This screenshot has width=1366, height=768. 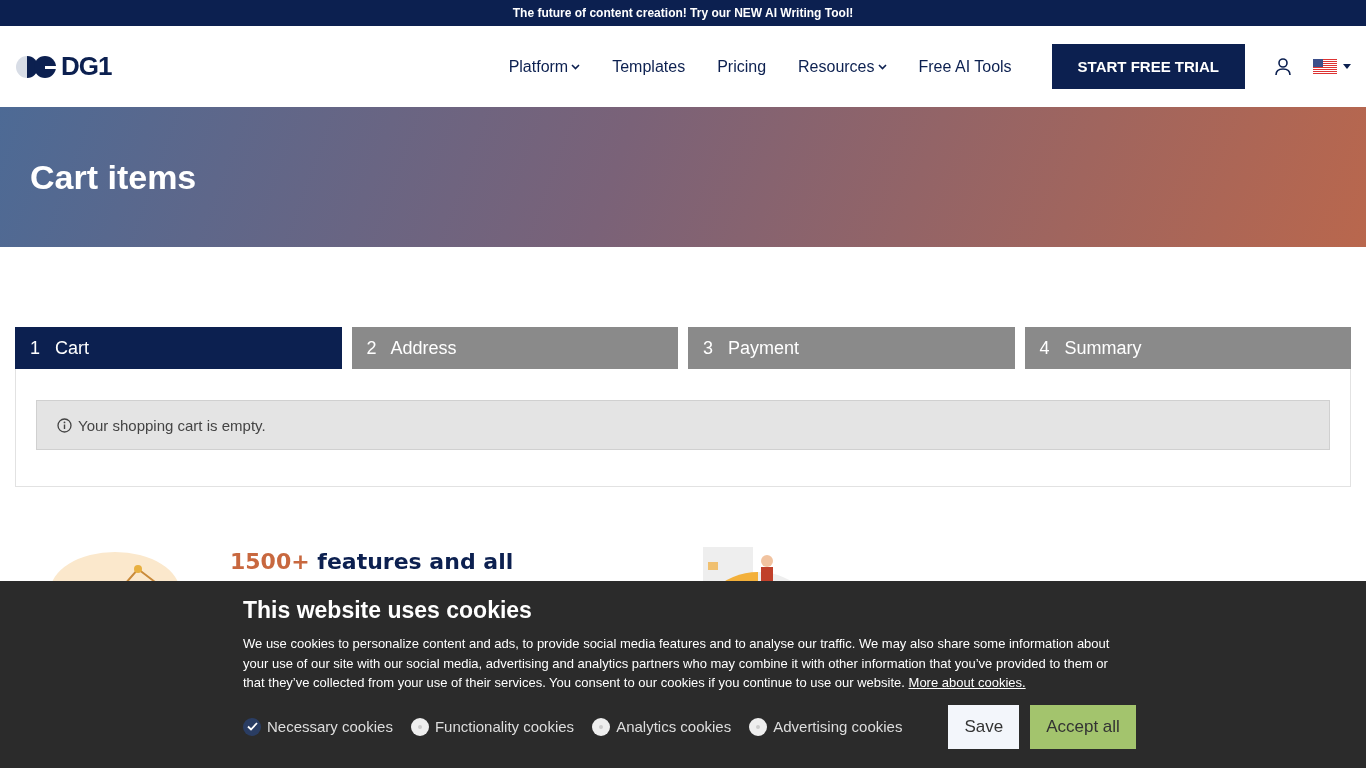 I want to click on check-icon, so click(x=252, y=726).